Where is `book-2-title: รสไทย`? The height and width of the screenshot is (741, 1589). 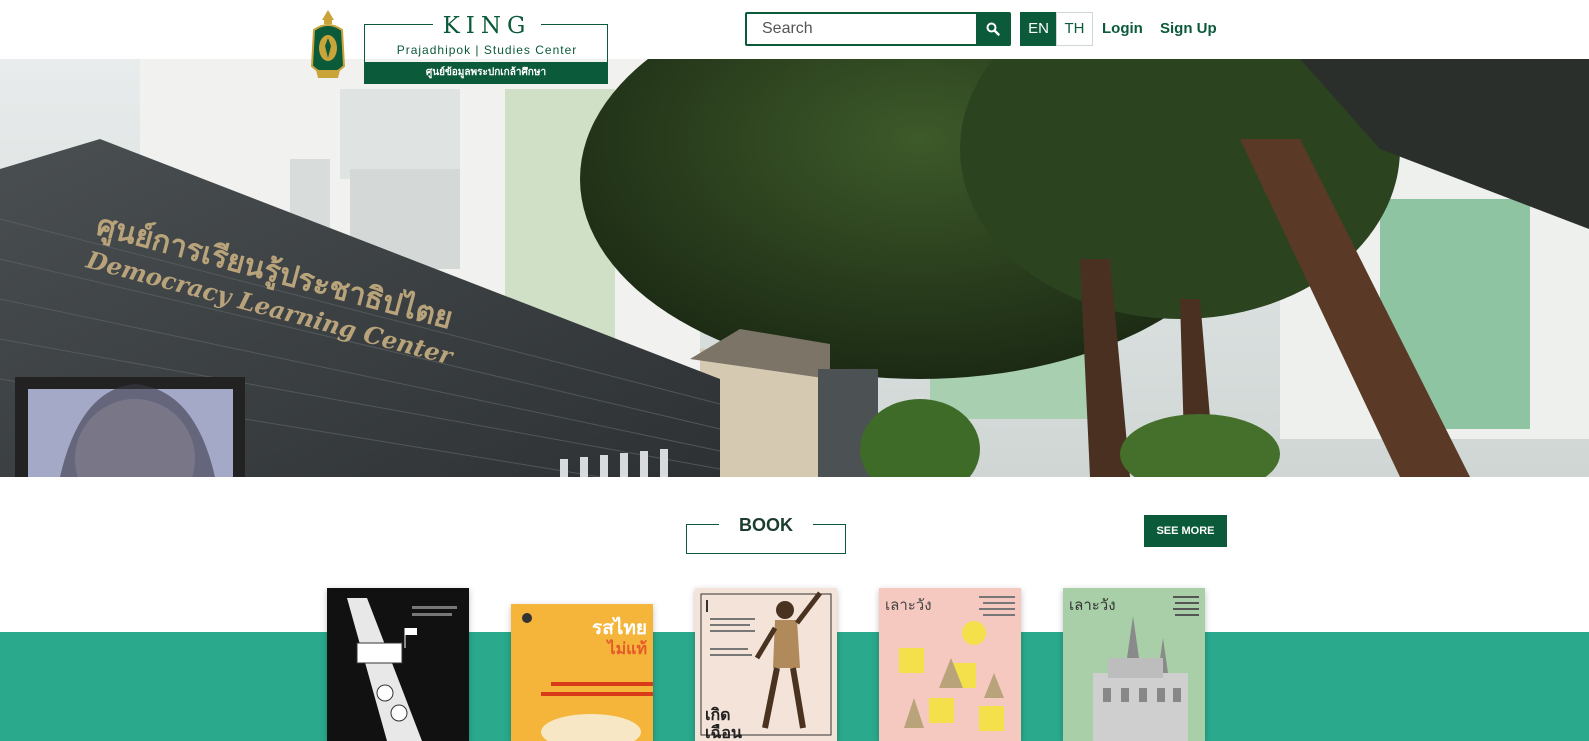 book-2-title: รสไทย is located at coordinates (619, 627).